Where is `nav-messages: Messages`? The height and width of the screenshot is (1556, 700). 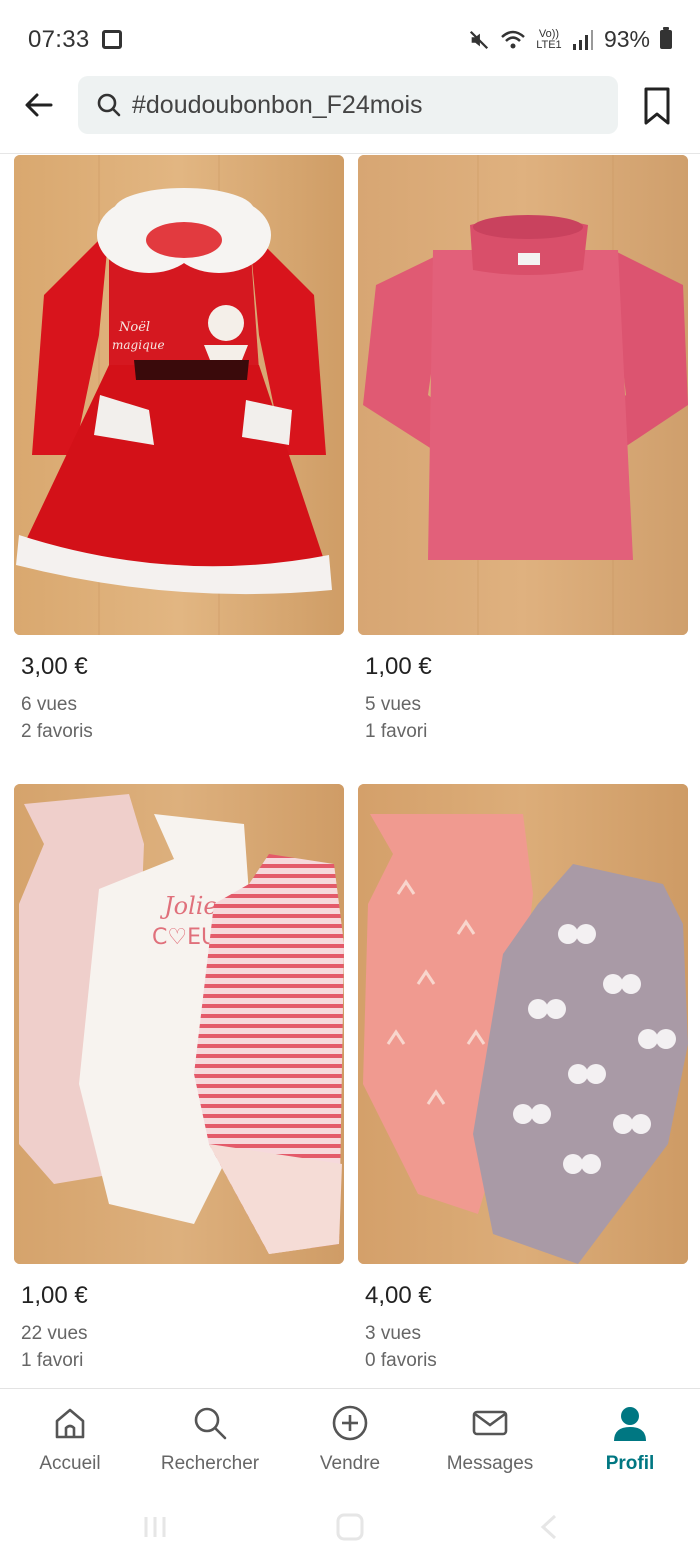 nav-messages: Messages is located at coordinates (490, 1443).